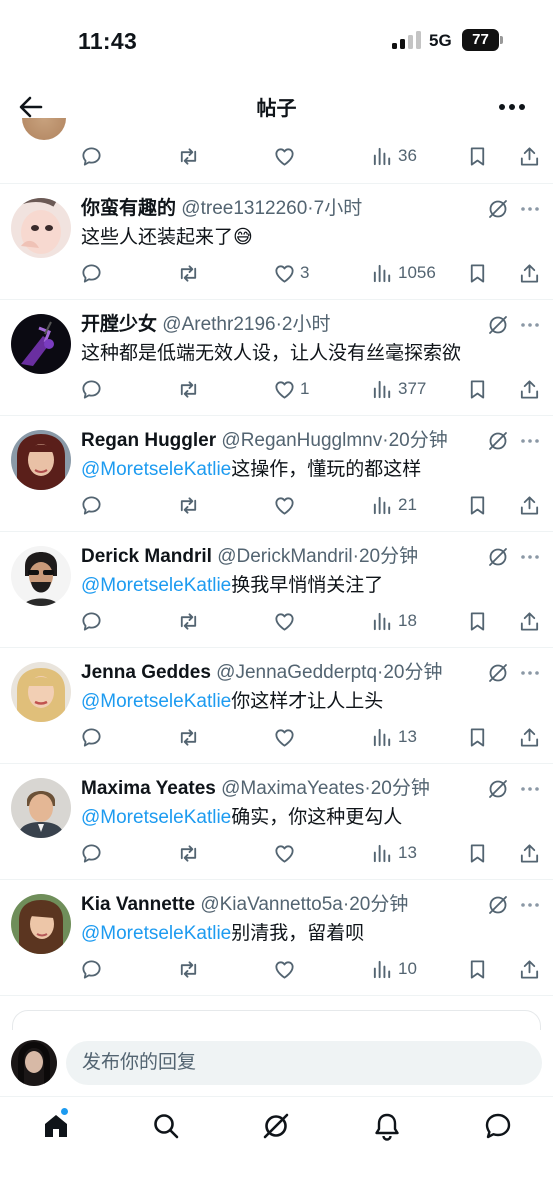  I want to click on views-button: 36, so click(394, 156).